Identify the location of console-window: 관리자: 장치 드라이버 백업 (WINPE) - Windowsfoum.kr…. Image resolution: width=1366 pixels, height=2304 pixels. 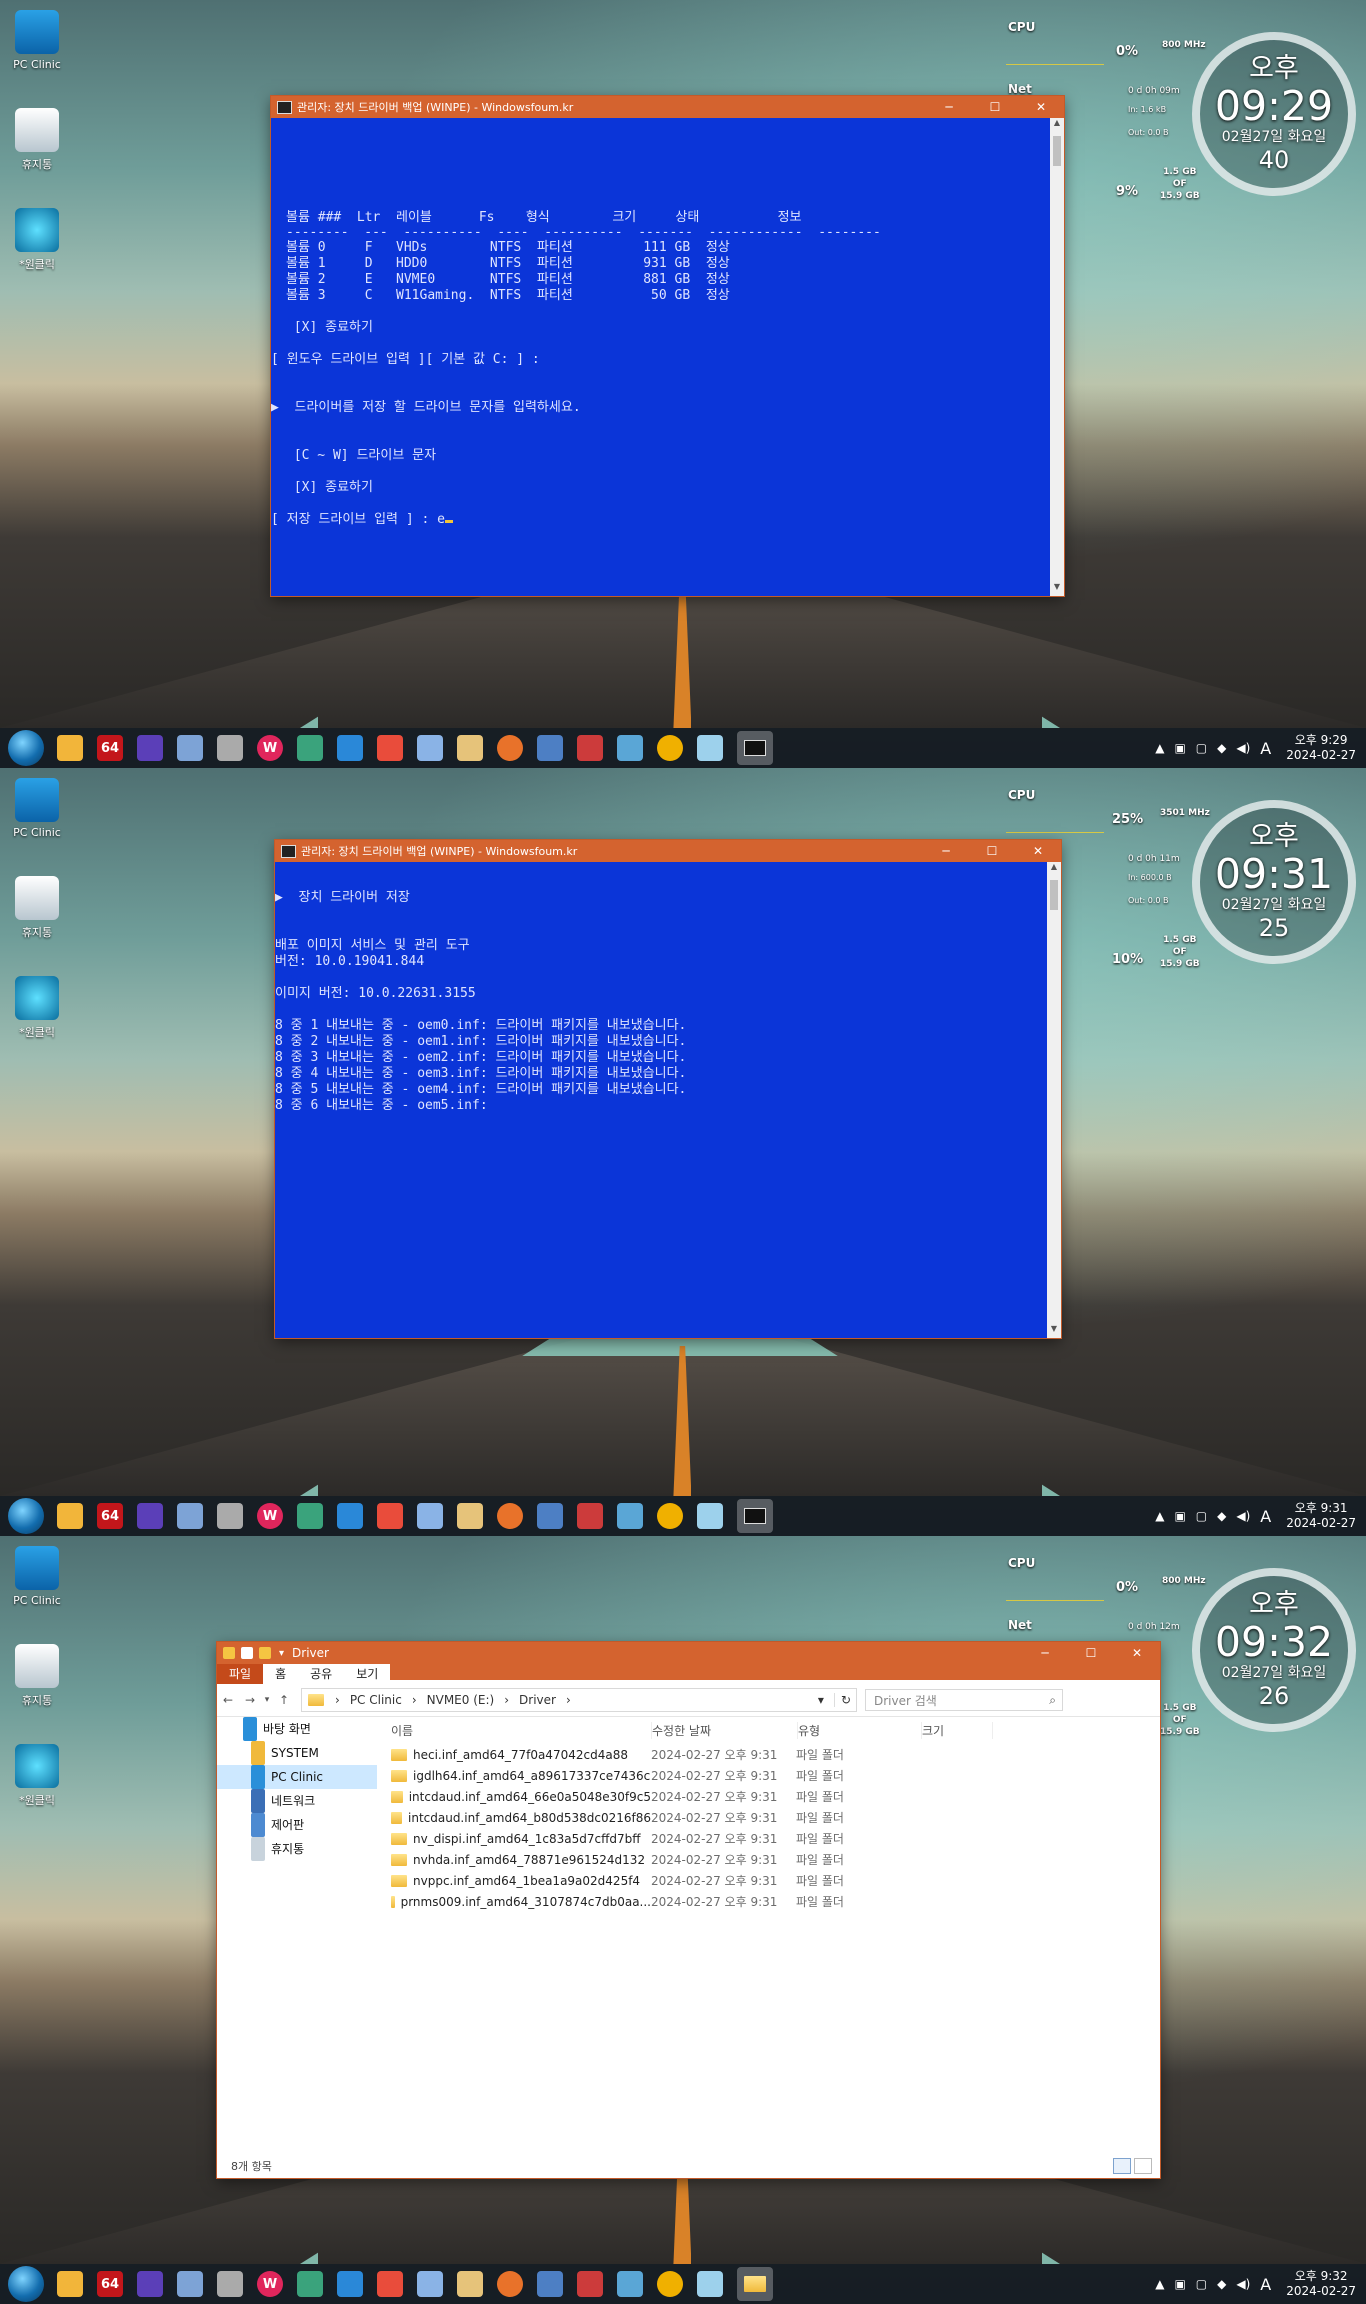
(667, 346).